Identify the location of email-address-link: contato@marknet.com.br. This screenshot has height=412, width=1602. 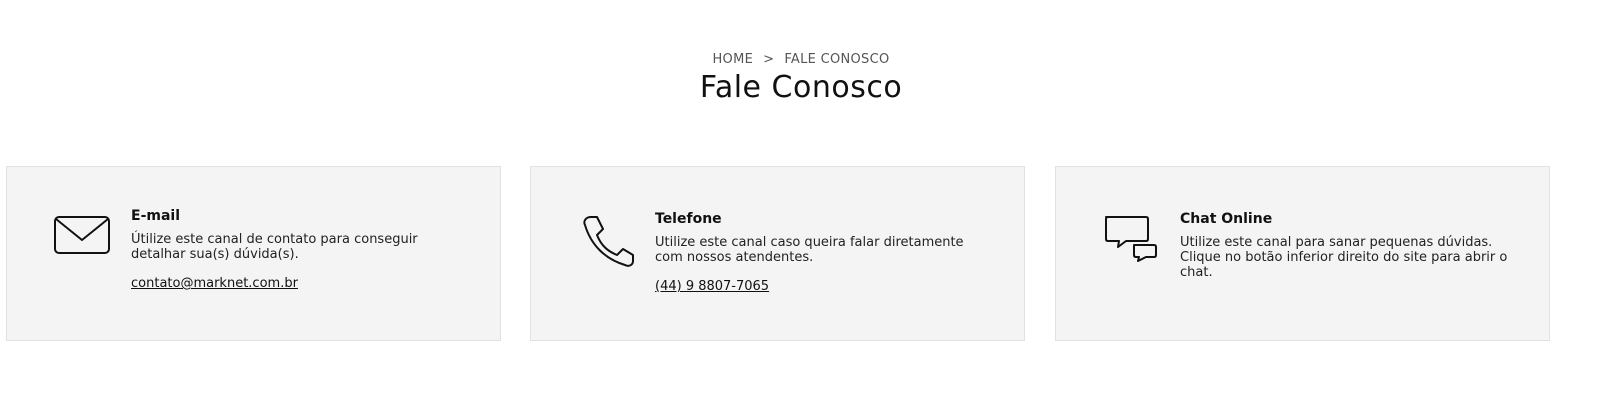
(214, 283).